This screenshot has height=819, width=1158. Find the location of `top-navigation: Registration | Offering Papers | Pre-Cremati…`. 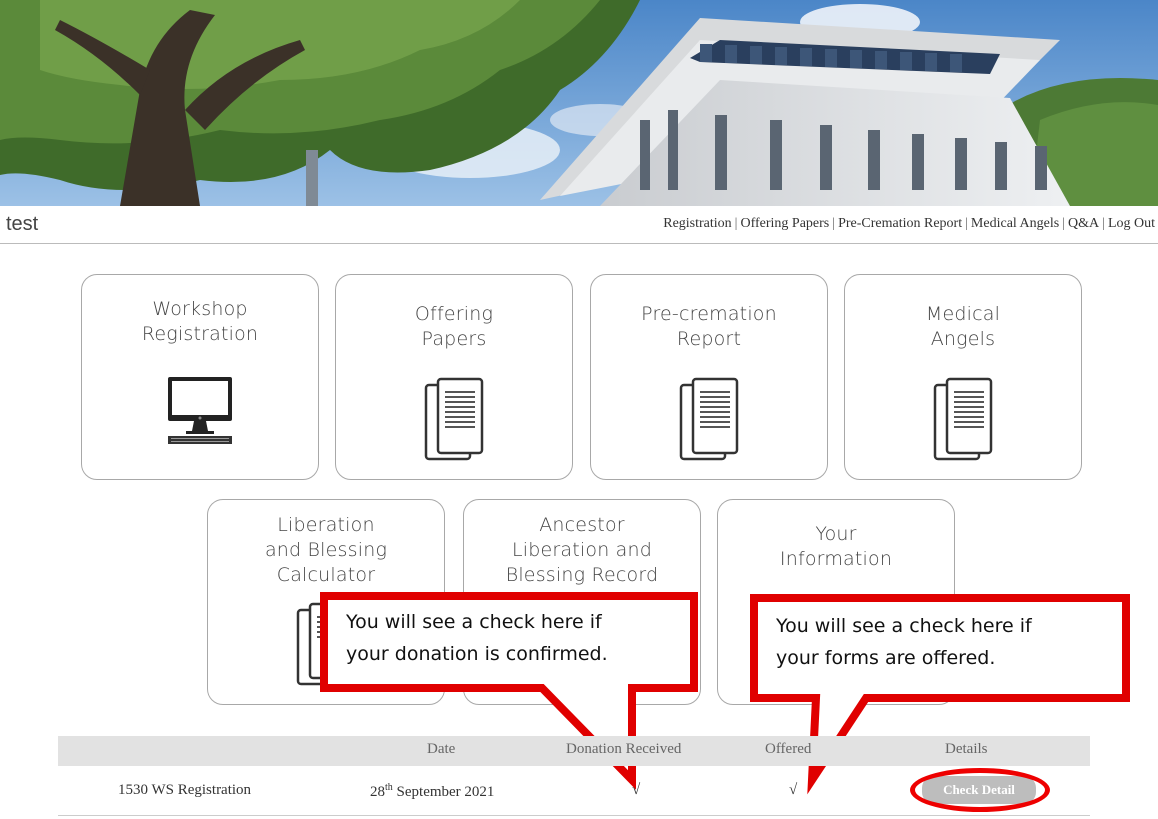

top-navigation: Registration | Offering Papers | Pre-Cremati… is located at coordinates (909, 224).